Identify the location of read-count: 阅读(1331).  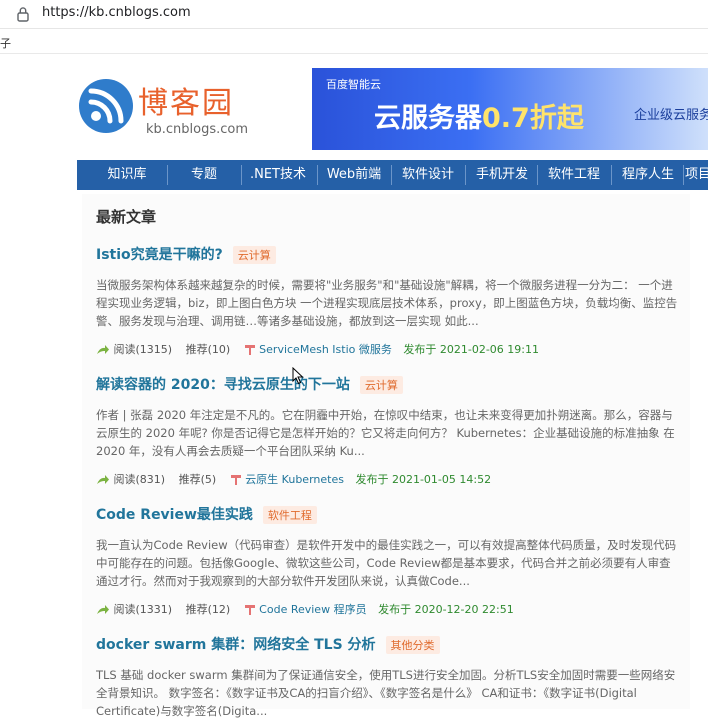
(143, 609).